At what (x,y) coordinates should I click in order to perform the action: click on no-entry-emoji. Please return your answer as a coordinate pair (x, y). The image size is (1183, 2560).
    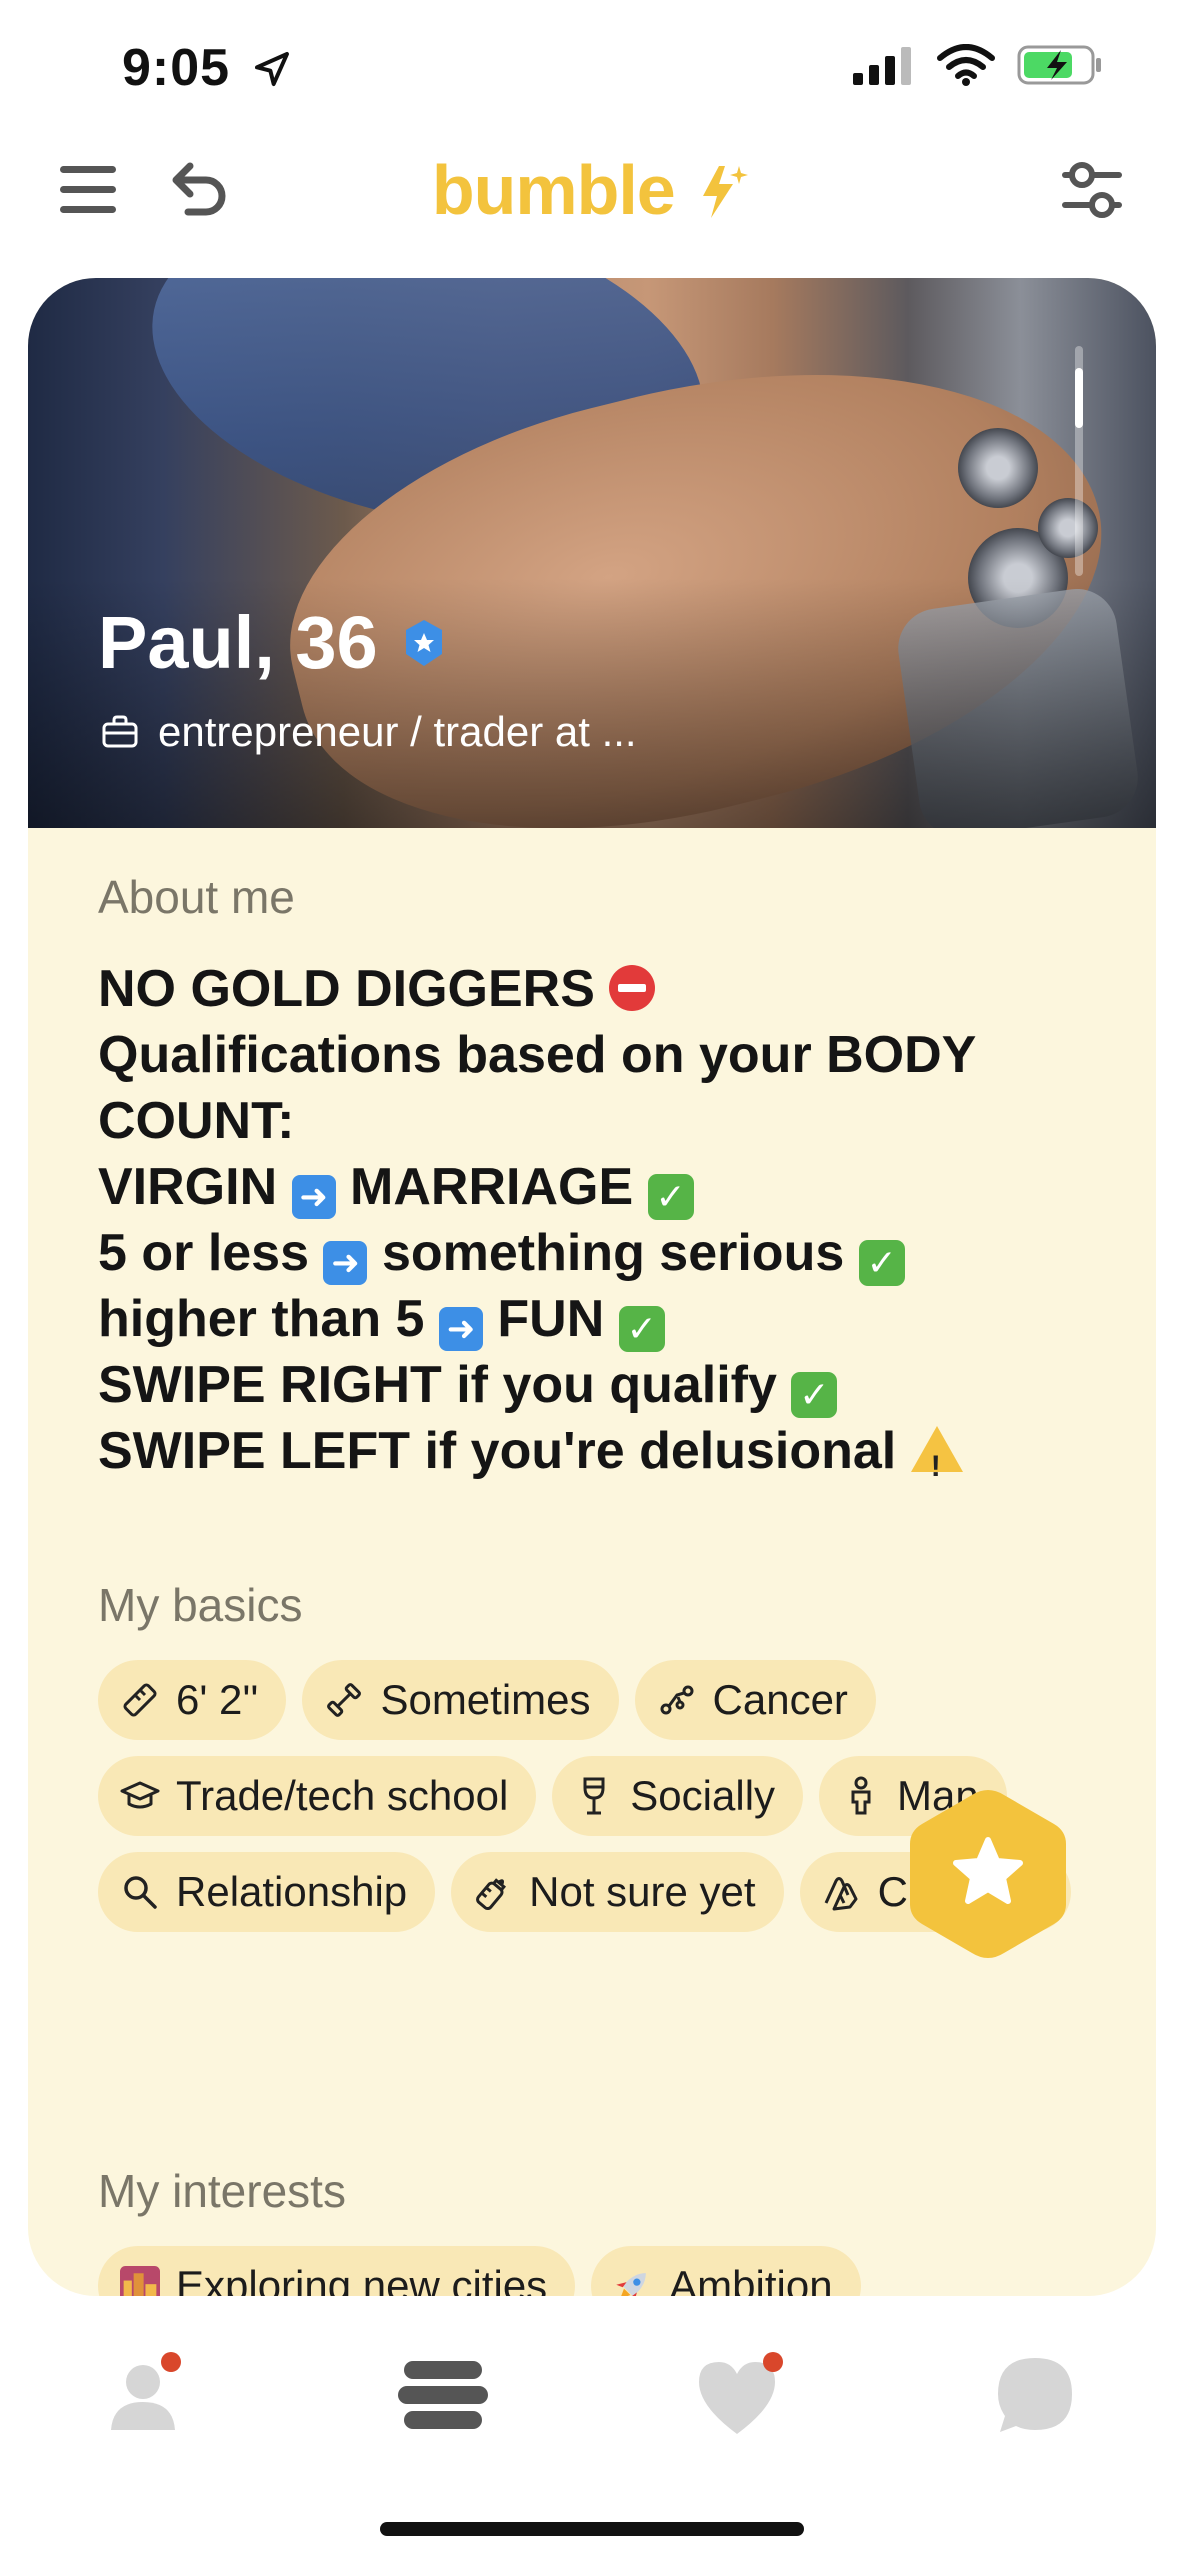
    Looking at the image, I should click on (632, 988).